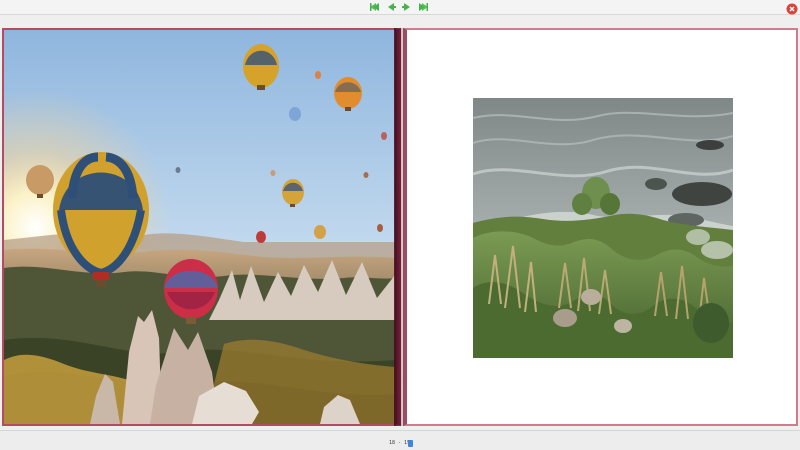 Image resolution: width=800 pixels, height=450 pixels. I want to click on close-button, so click(792, 7).